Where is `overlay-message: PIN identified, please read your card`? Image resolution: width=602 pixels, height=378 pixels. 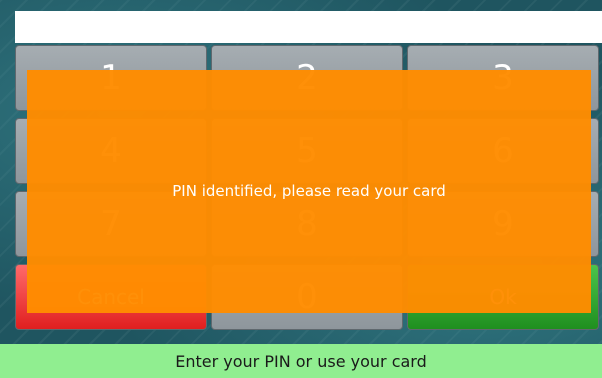
overlay-message: PIN identified, please read your card is located at coordinates (309, 190).